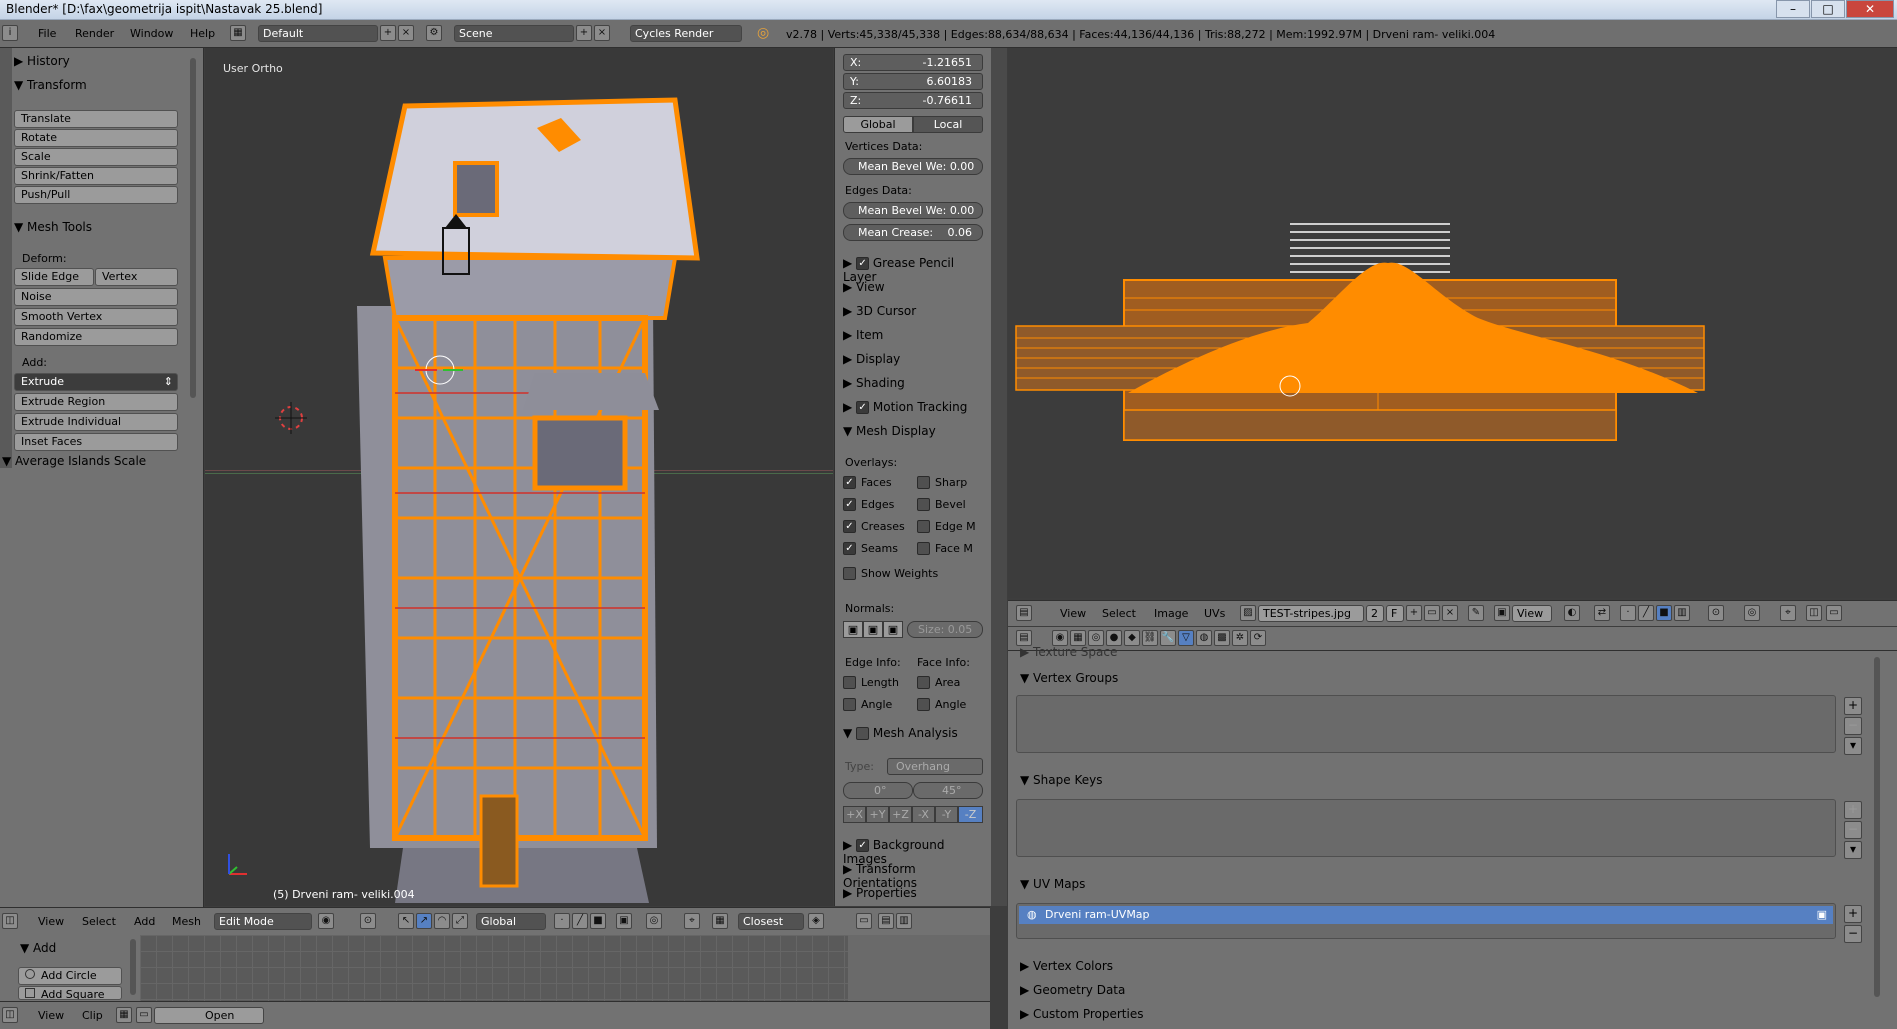 Image resolution: width=1897 pixels, height=1029 pixels. I want to click on mode-selector: Edit Mode, so click(263, 921).